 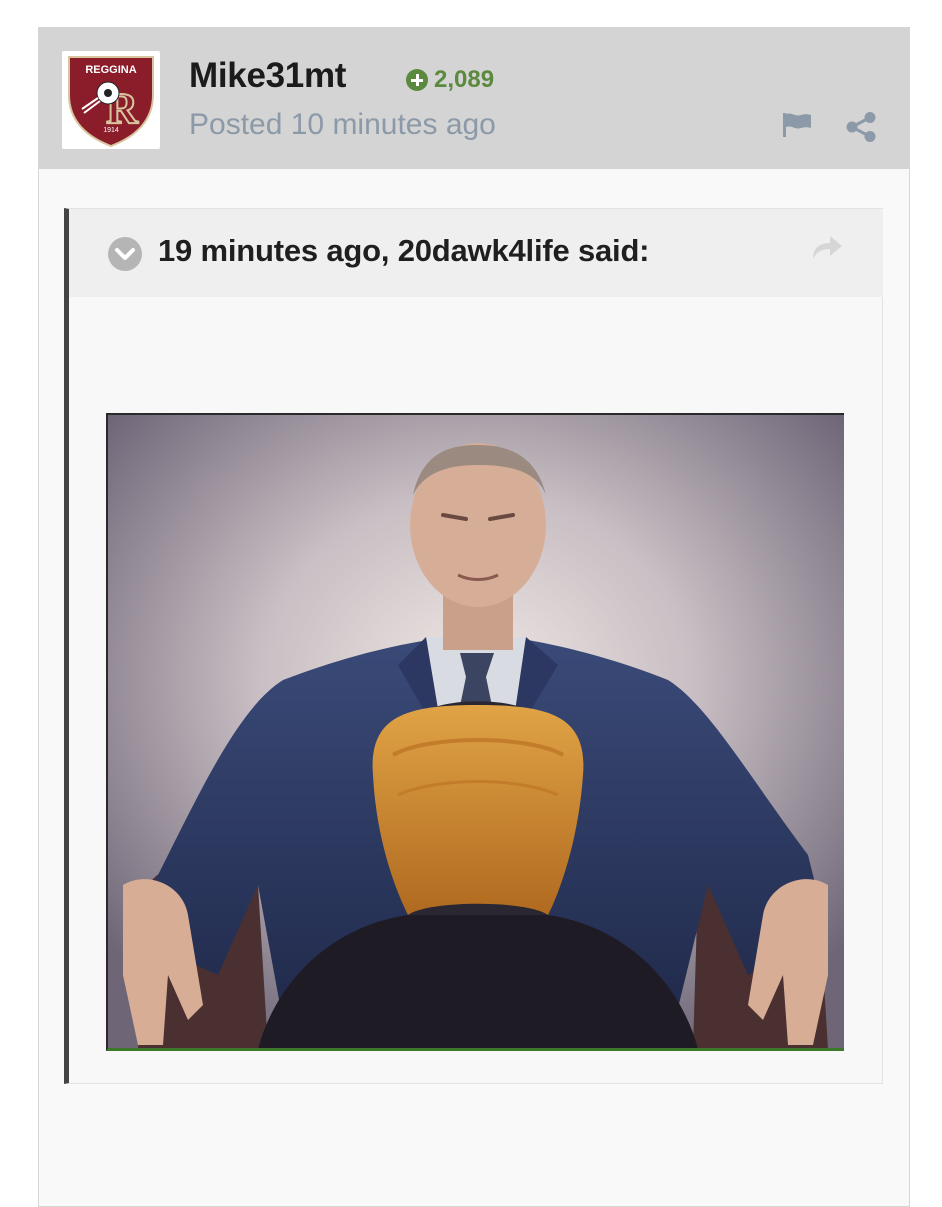 What do you see at coordinates (125, 254) in the screenshot?
I see `chevron-down-icon` at bounding box center [125, 254].